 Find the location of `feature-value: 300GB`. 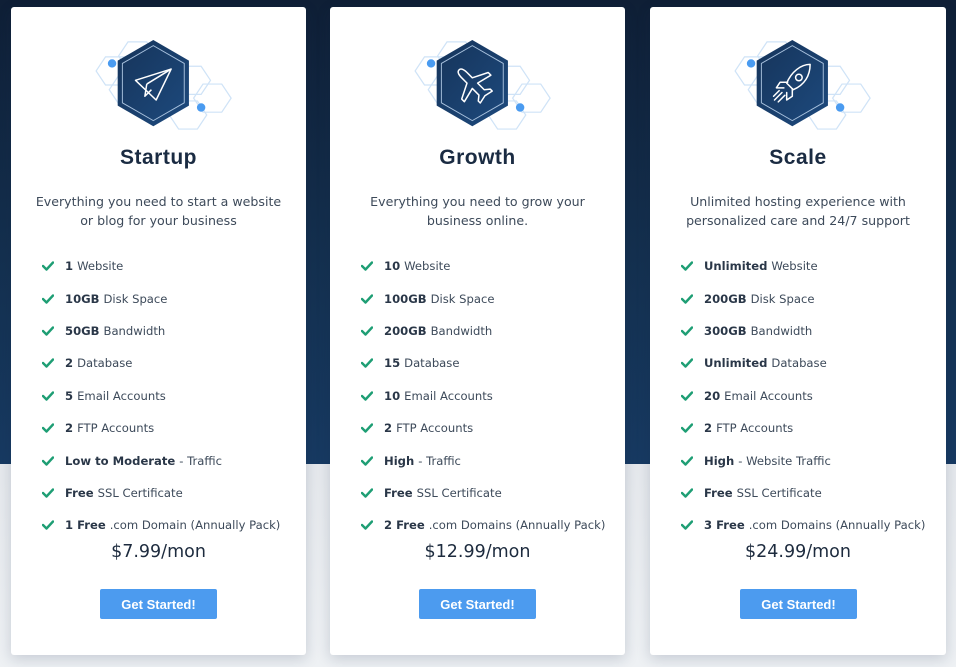

feature-value: 300GB is located at coordinates (725, 330).